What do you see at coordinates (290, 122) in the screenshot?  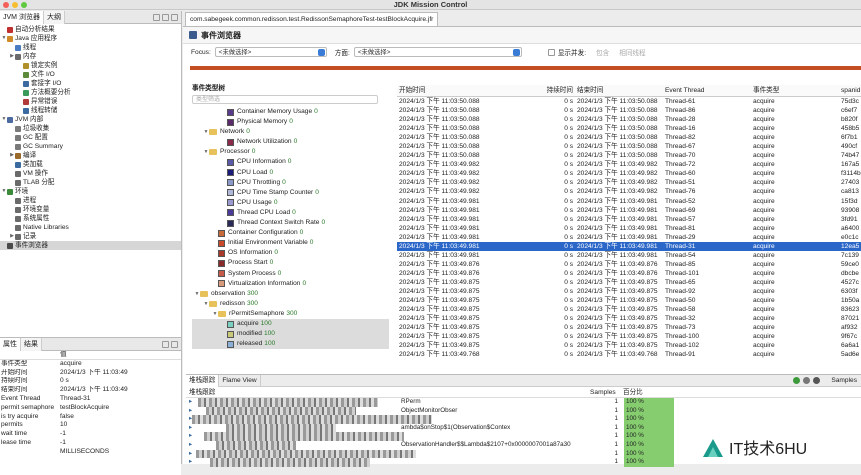 I see `type-tree-row: Physical Memory 0` at bounding box center [290, 122].